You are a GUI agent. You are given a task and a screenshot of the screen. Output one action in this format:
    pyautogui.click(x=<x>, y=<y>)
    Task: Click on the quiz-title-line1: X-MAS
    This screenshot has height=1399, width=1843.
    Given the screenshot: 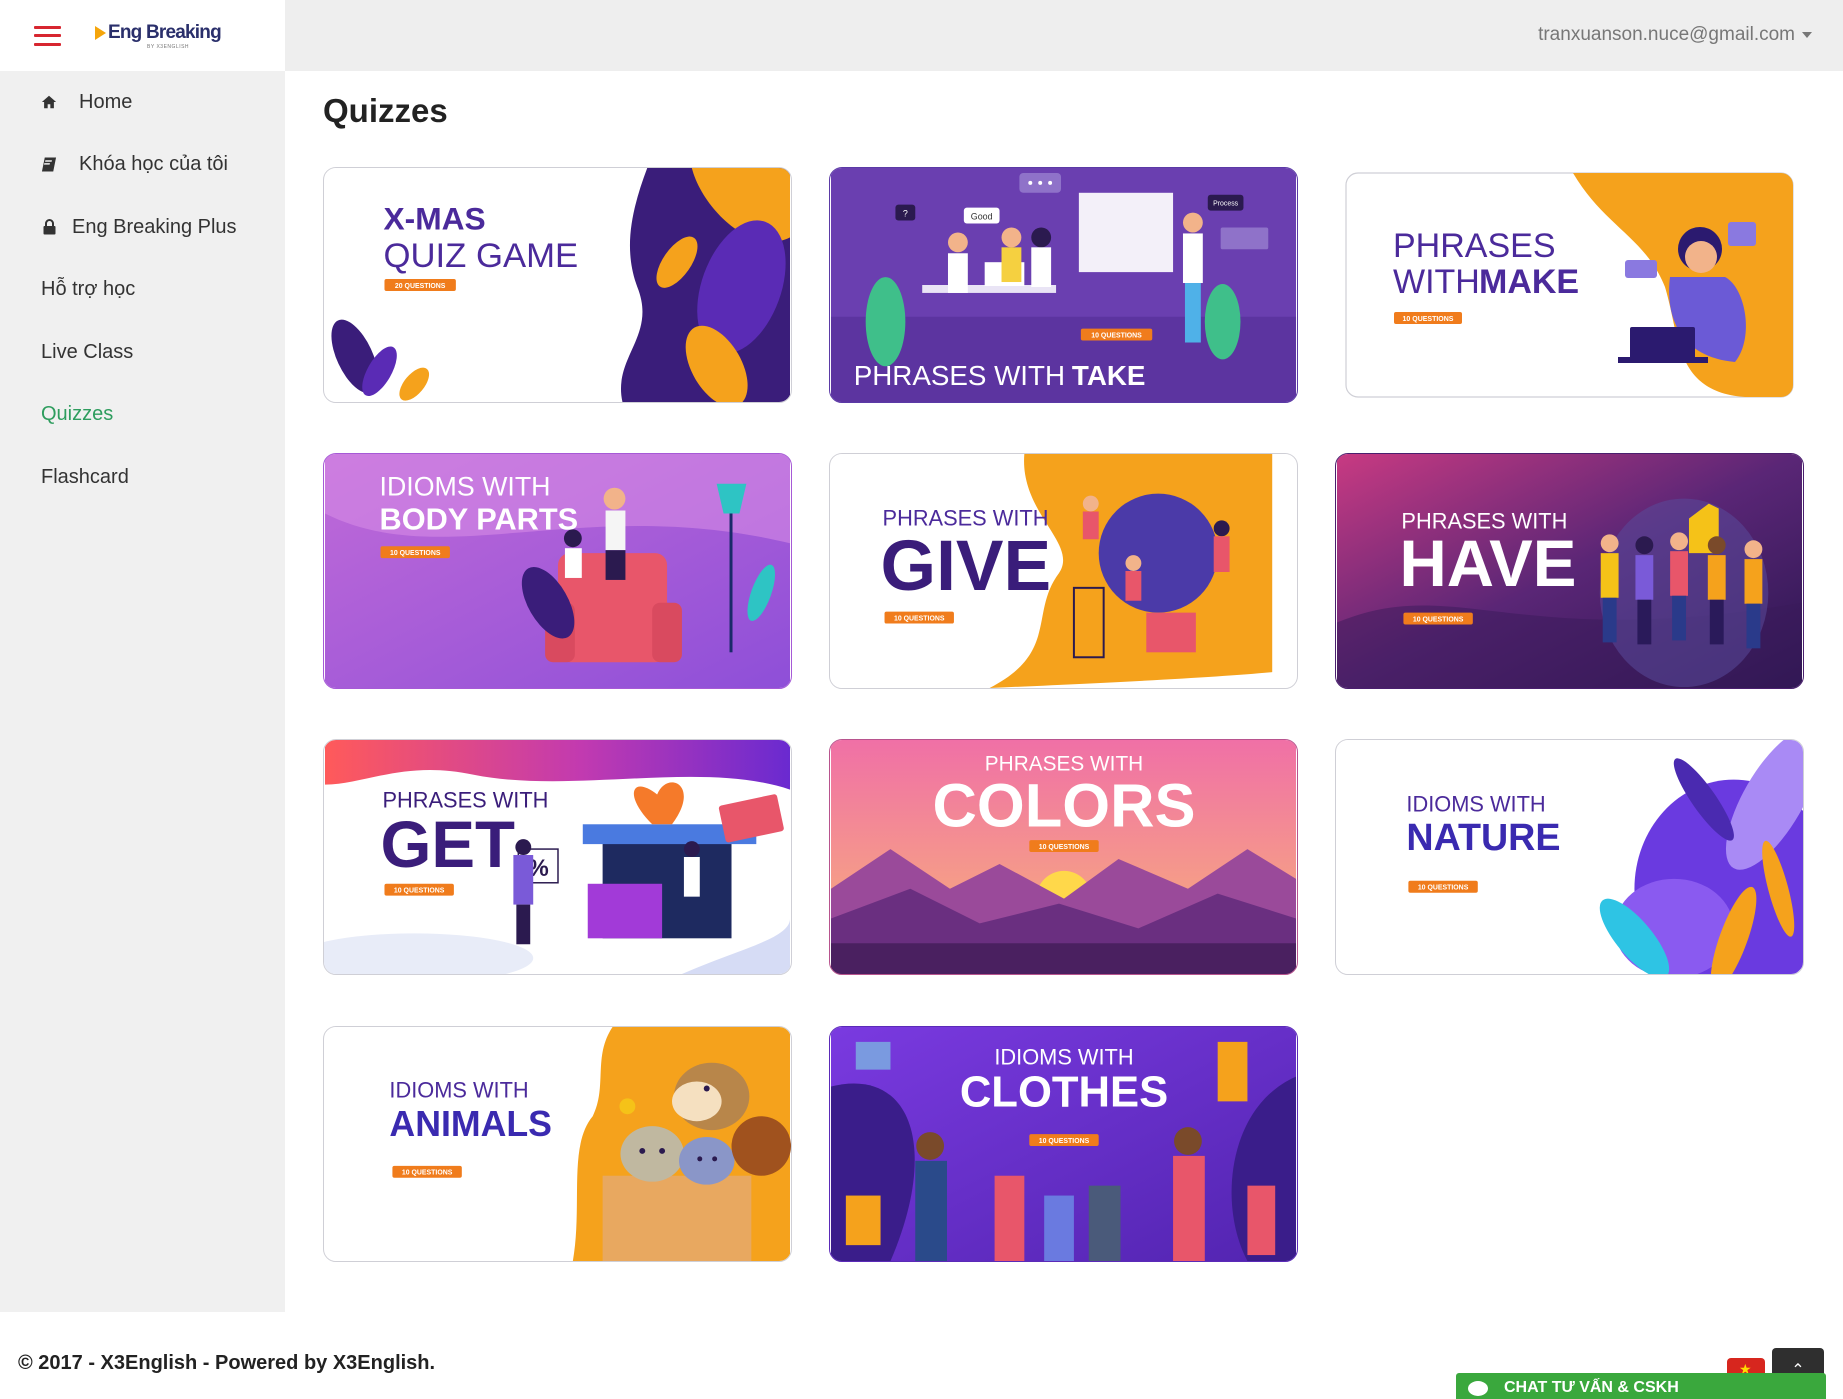 What is the action you would take?
    pyautogui.click(x=434, y=218)
    